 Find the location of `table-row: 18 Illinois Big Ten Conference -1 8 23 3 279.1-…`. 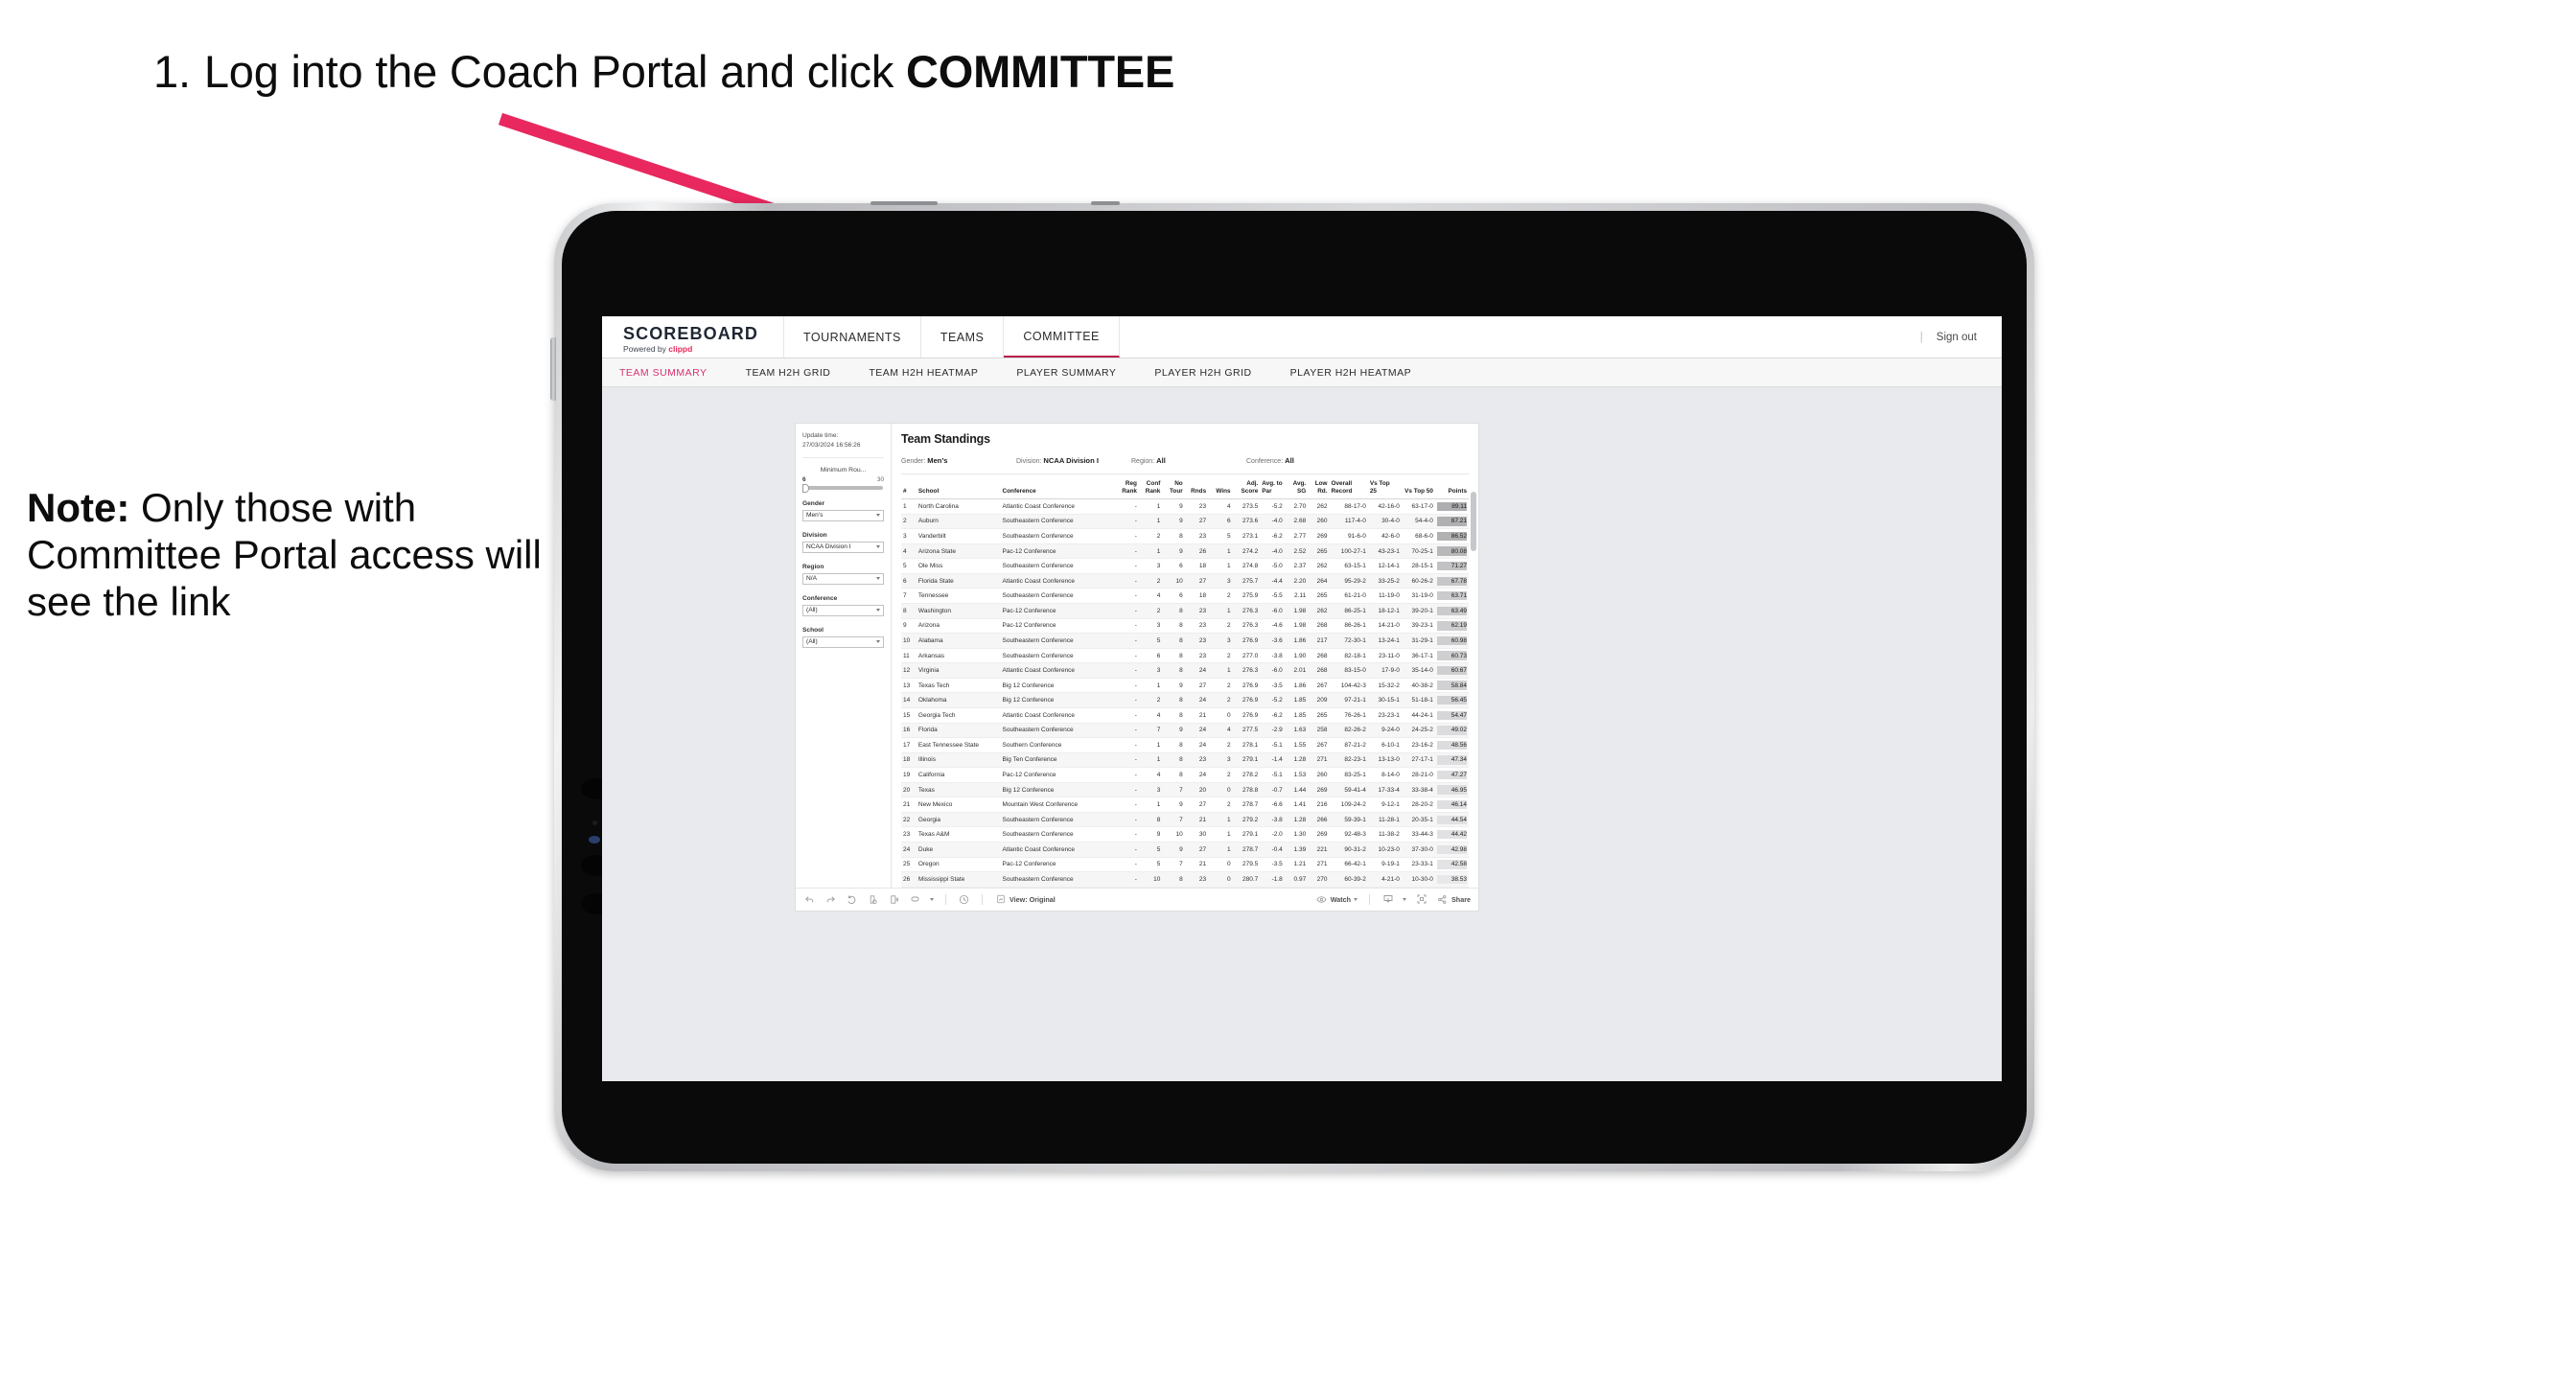

table-row: 18 Illinois Big Ten Conference -1 8 23 3 279.1-… is located at coordinates (1185, 761).